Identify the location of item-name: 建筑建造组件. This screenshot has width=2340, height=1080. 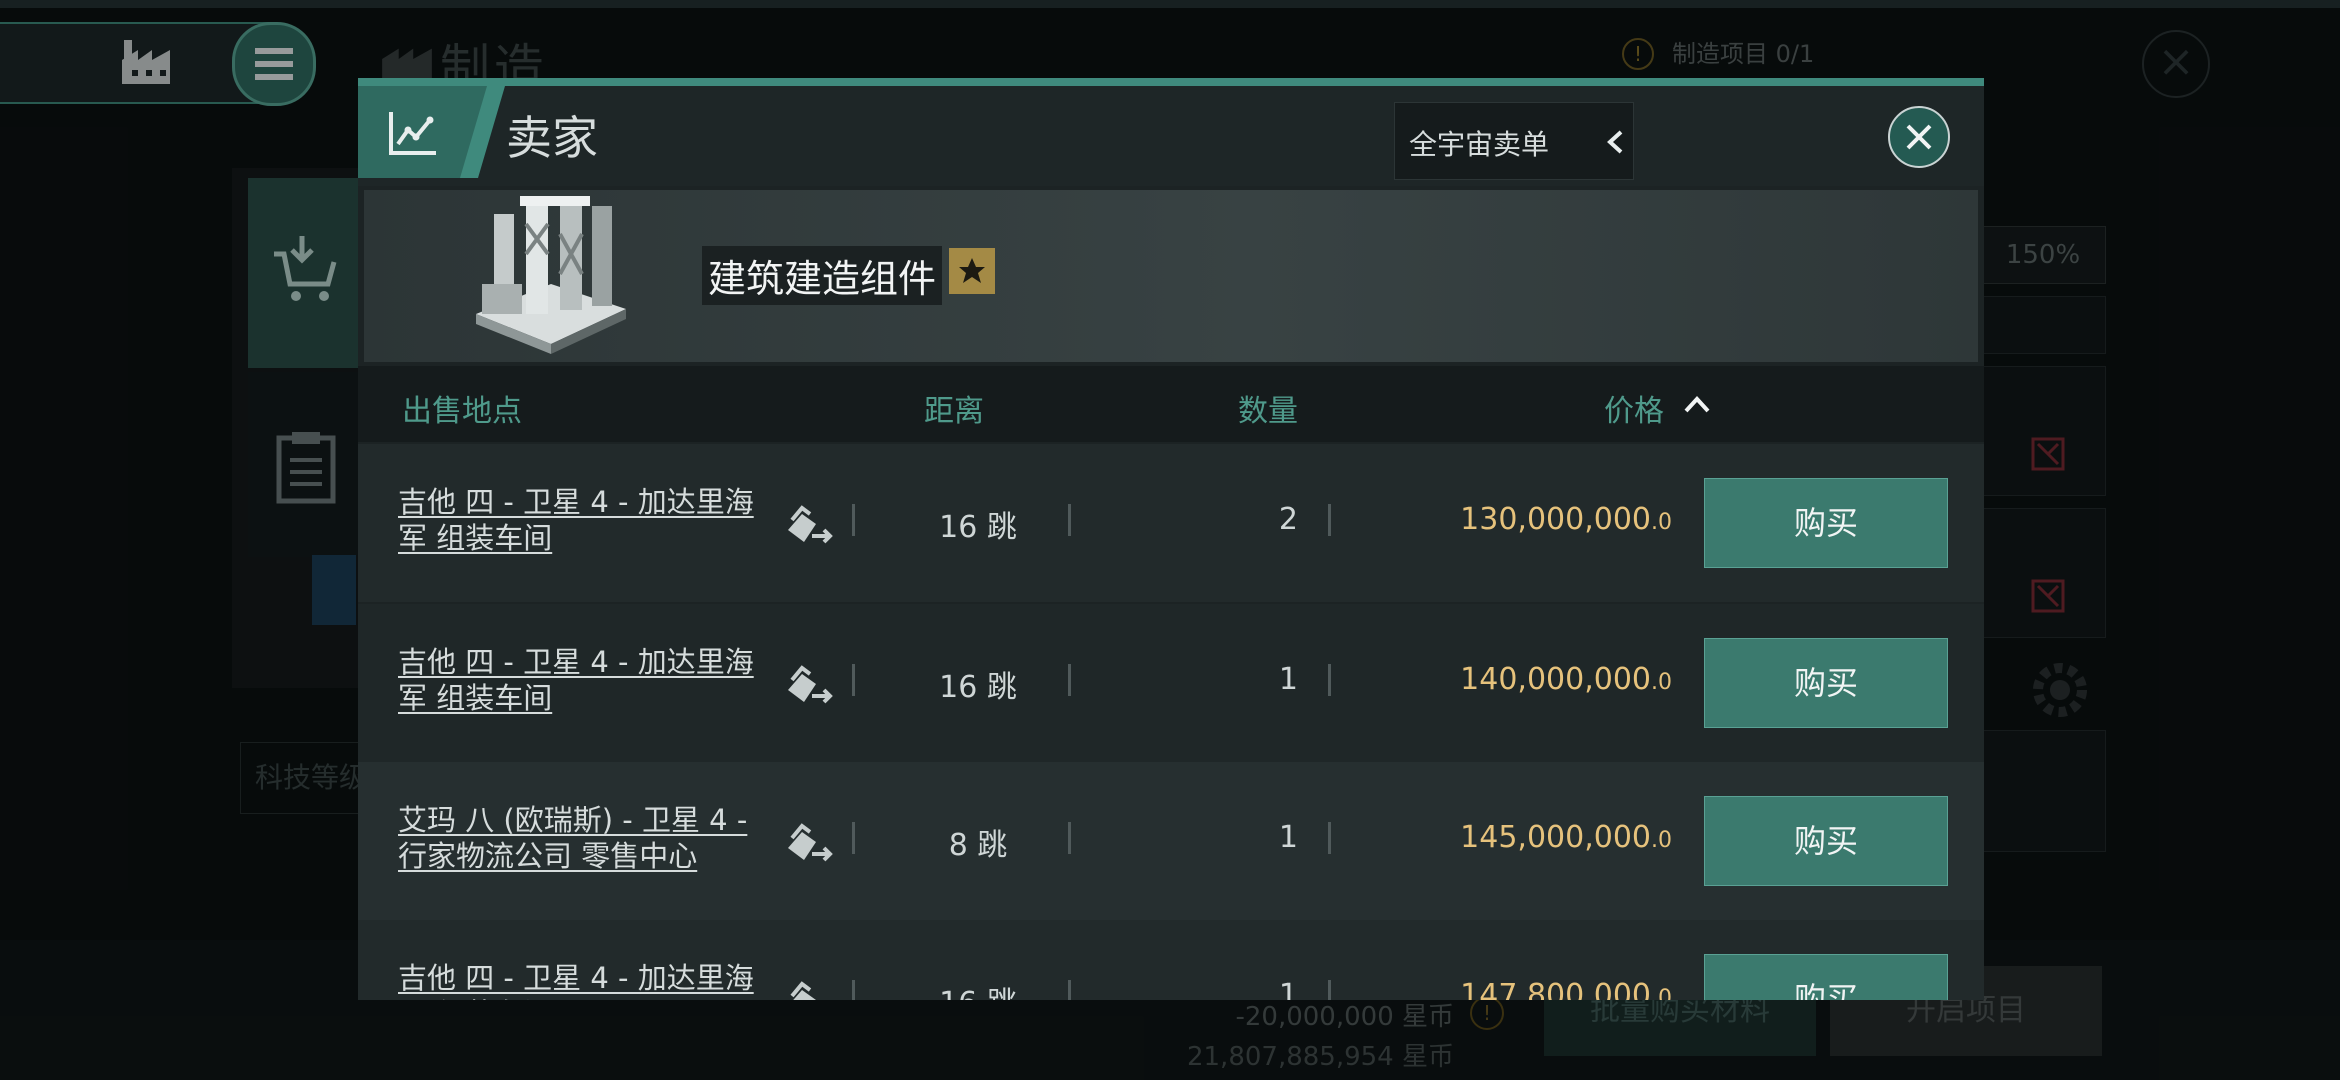
(822, 275).